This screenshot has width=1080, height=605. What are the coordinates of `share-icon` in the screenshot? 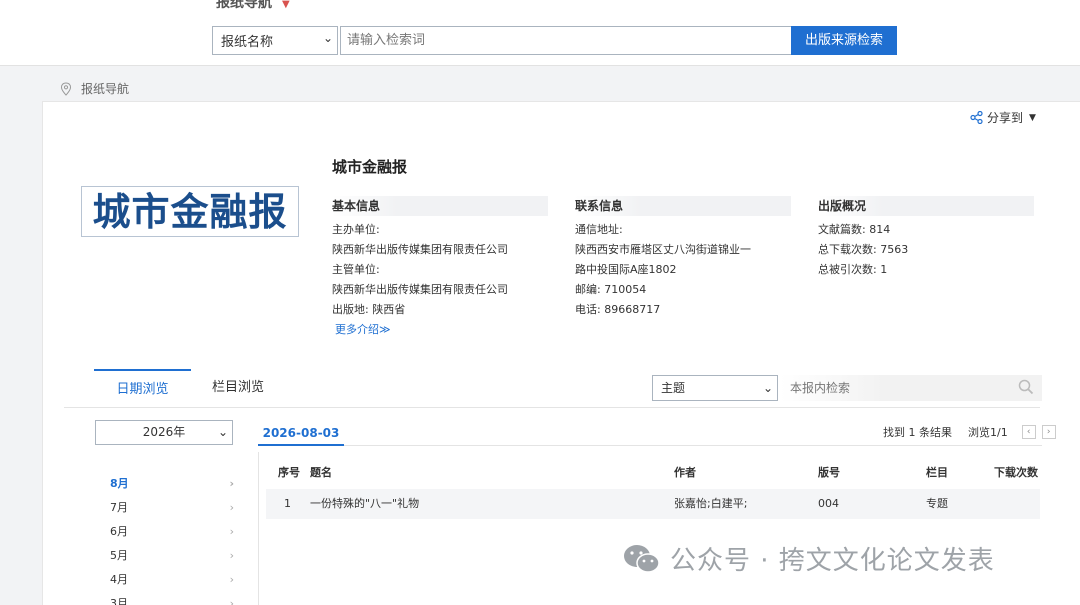 It's located at (976, 117).